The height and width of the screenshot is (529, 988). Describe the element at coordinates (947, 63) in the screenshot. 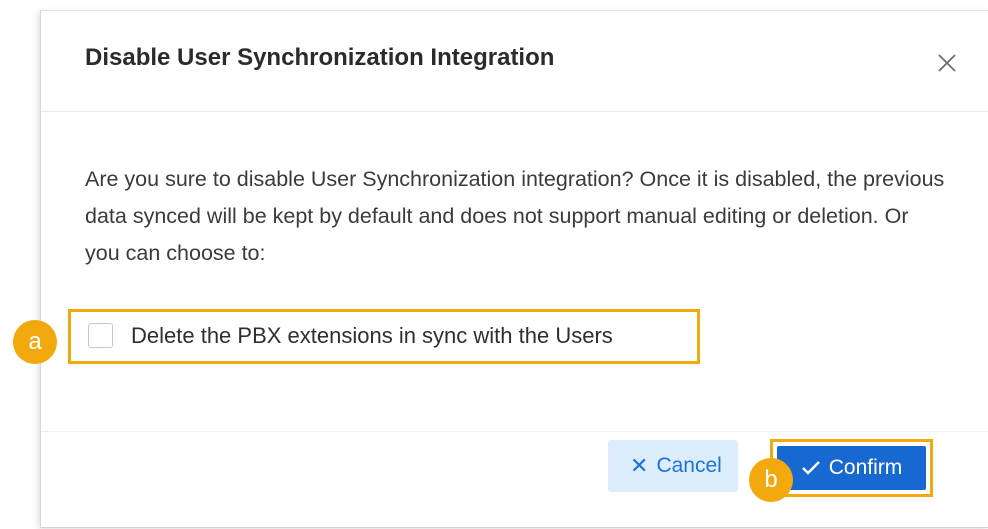

I see `close-icon` at that location.